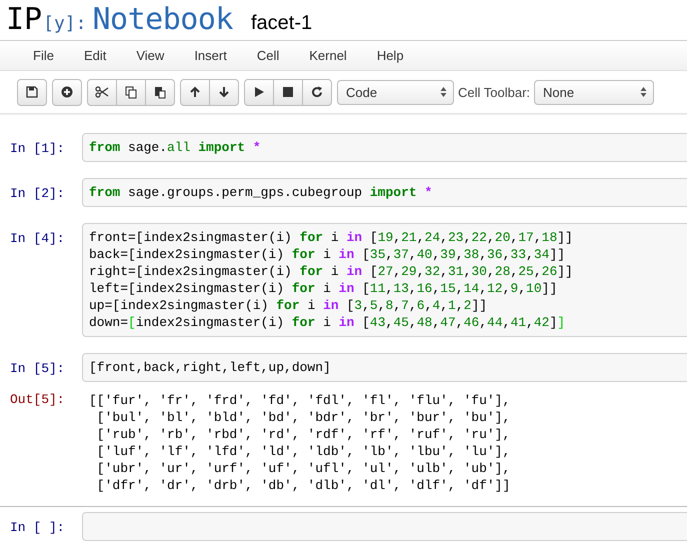 The image size is (687, 543). I want to click on menu-item: File, so click(43, 55).